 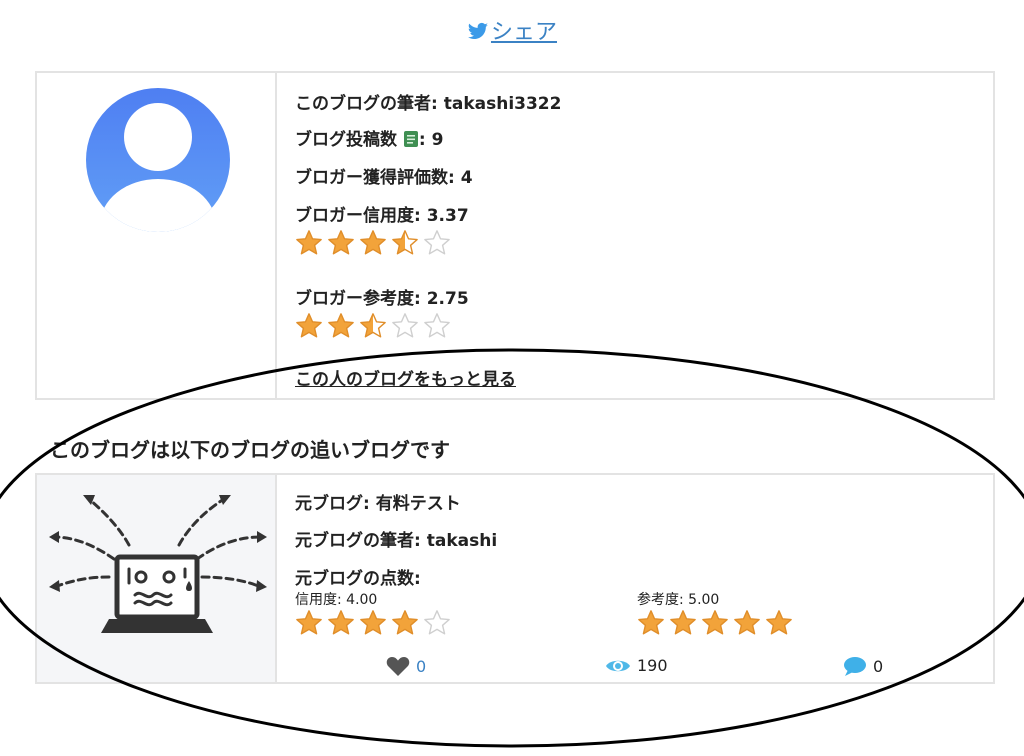 What do you see at coordinates (346, 140) in the screenshot?
I see `post-count-label: ブログ投稿数` at bounding box center [346, 140].